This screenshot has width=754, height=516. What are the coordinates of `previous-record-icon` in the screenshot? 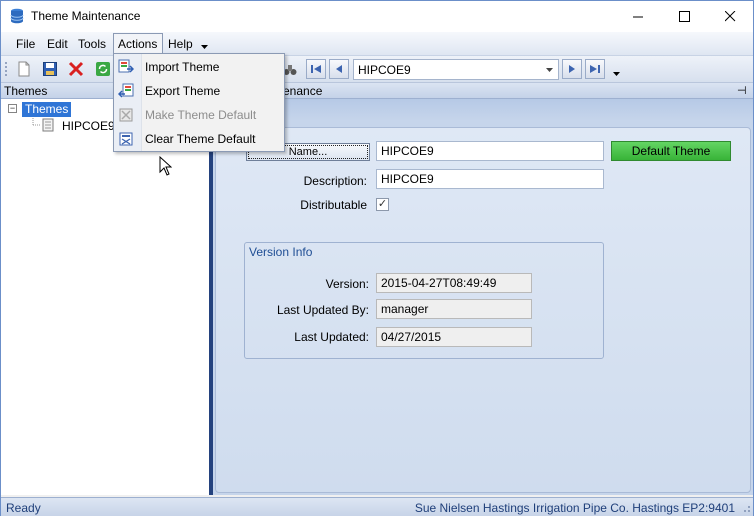 It's located at (339, 69).